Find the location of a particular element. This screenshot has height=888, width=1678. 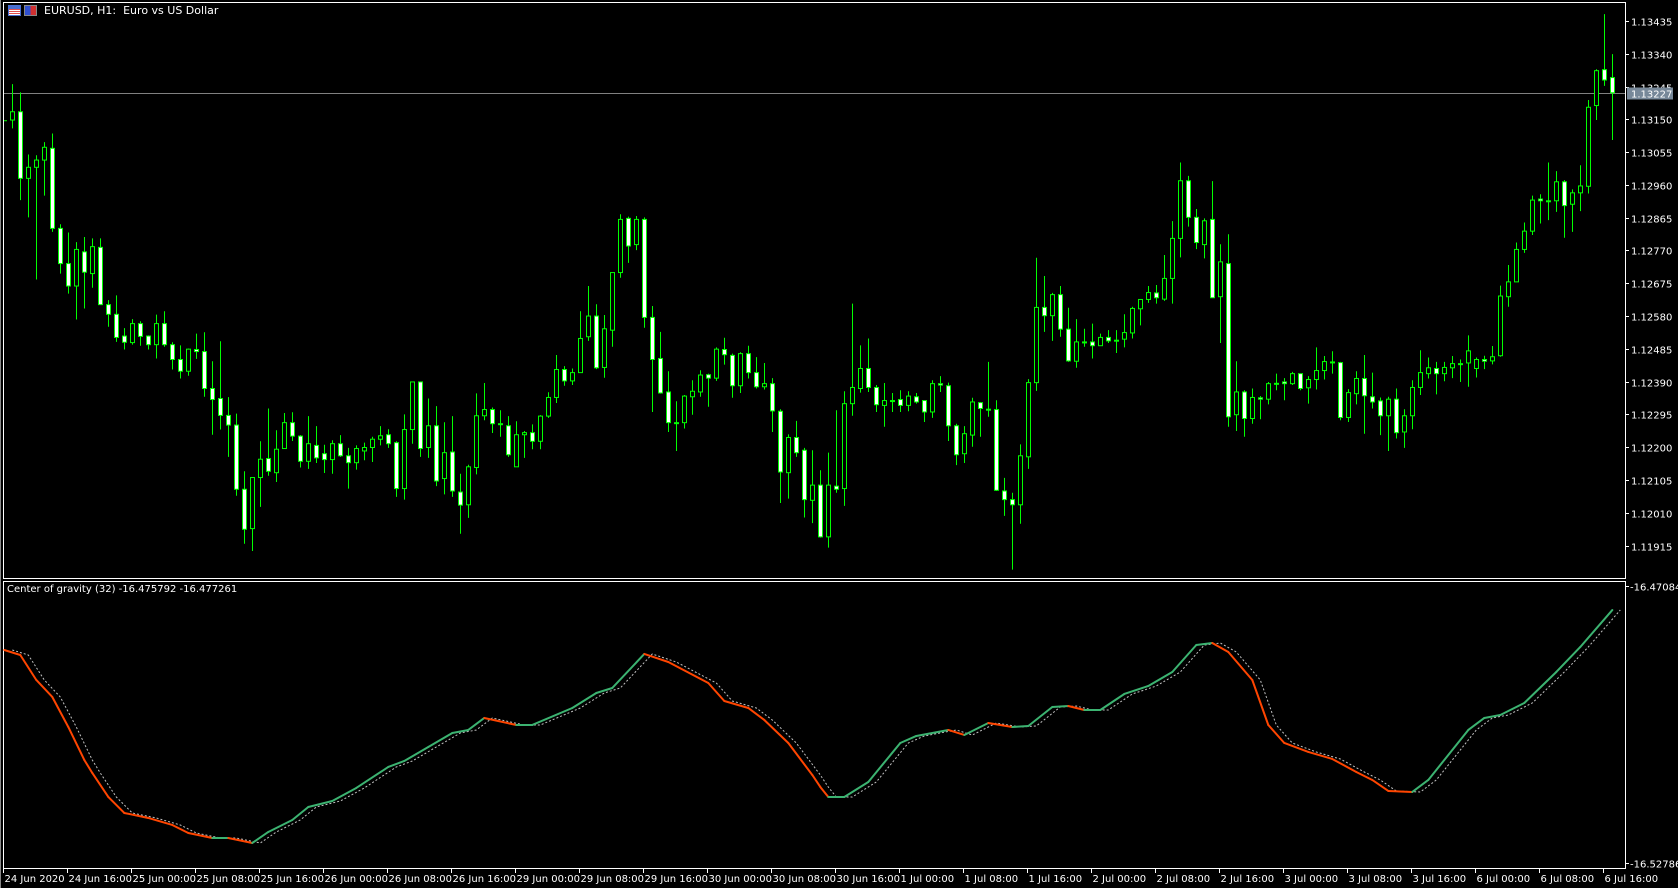

time-axis-label: 1 Jul 00:00 is located at coordinates (928, 879).